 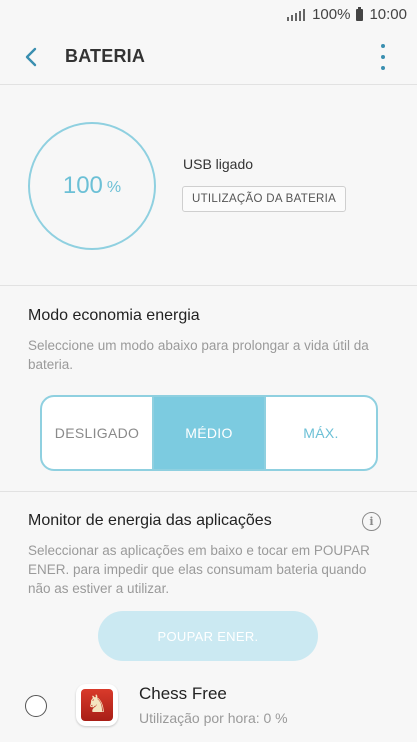 I want to click on mode-option-off: DESLIGADO, so click(x=97, y=433).